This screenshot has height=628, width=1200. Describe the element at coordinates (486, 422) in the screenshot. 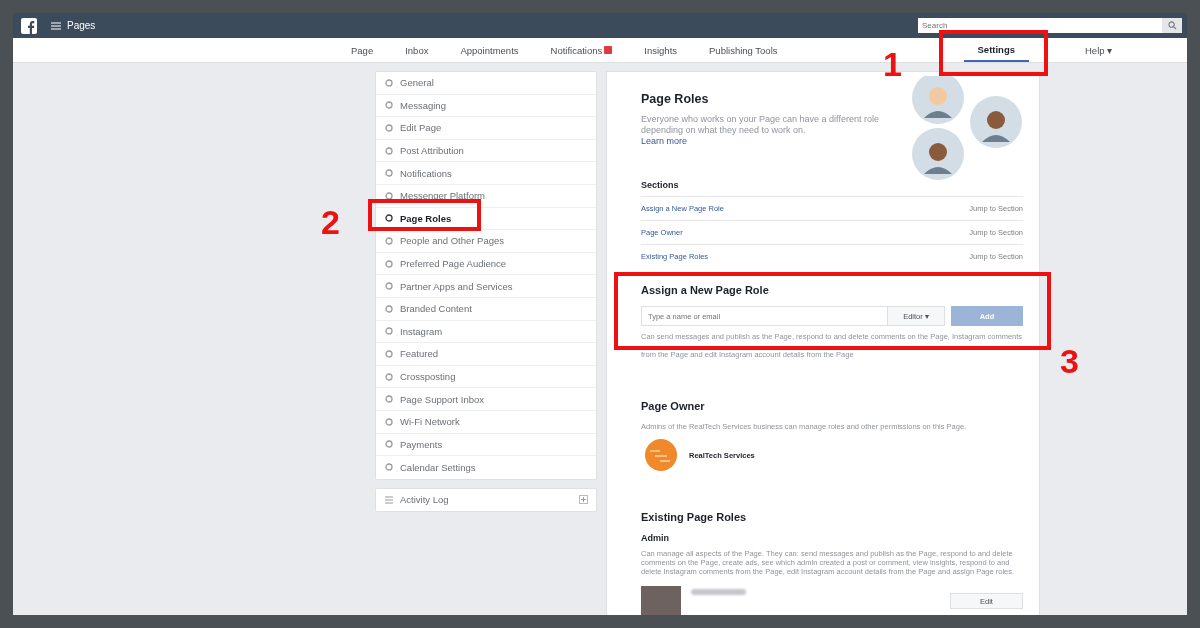

I see `sidebar-item: Wi-Fi Network` at that location.